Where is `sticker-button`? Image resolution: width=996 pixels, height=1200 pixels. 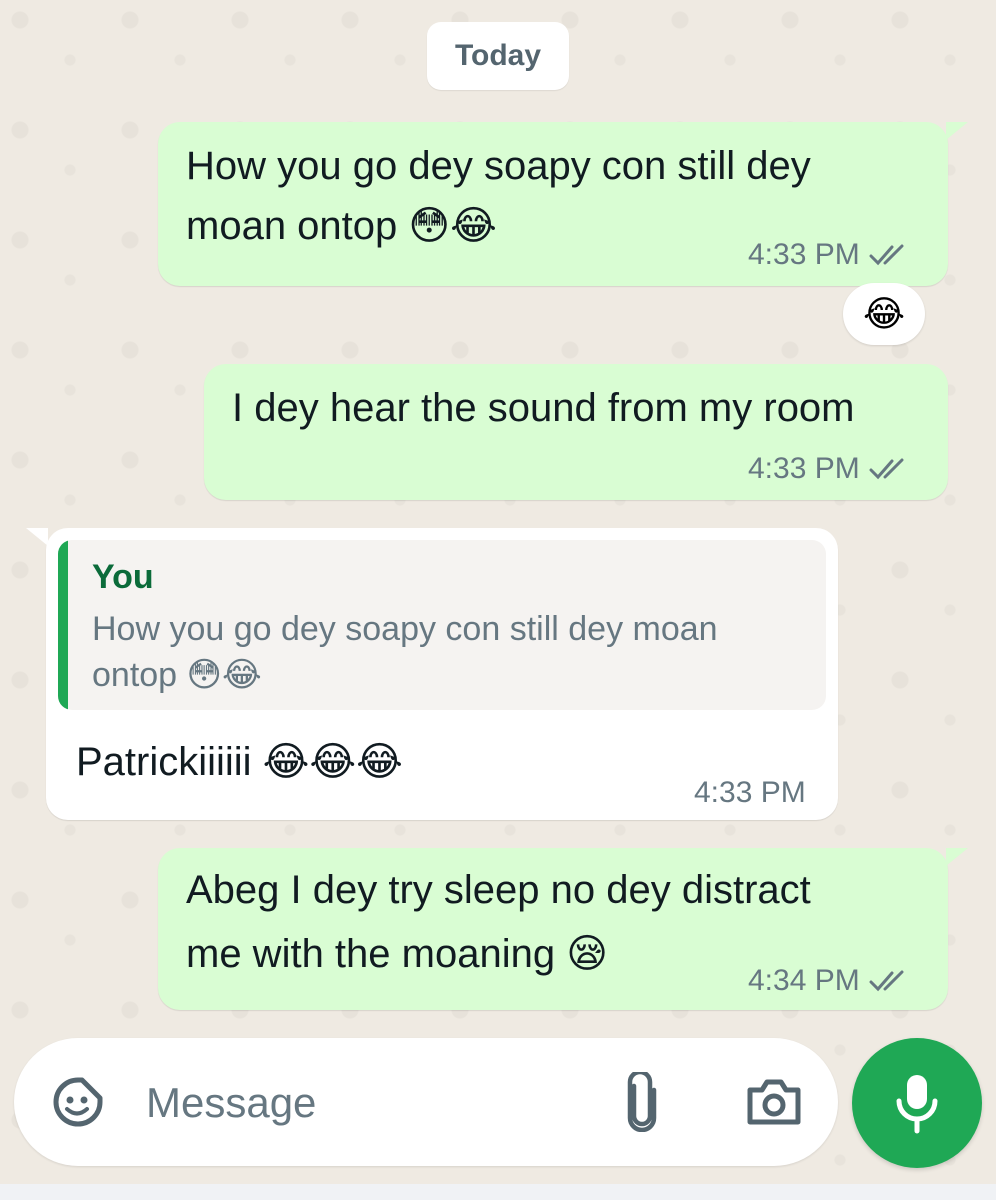 sticker-button is located at coordinates (78, 1102).